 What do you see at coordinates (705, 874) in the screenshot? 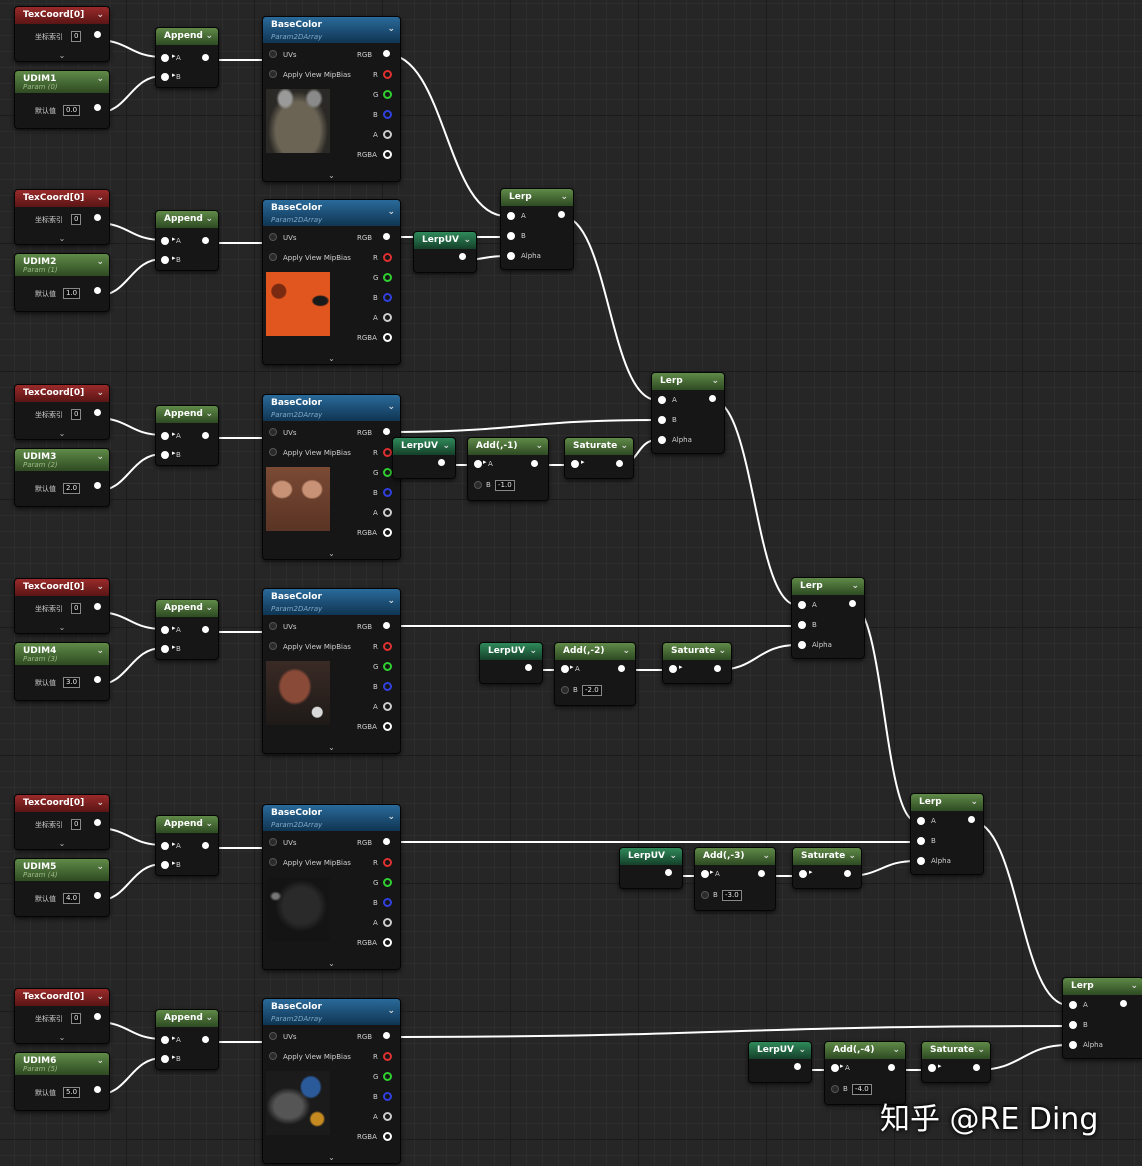
I see `add-input-a` at bounding box center [705, 874].